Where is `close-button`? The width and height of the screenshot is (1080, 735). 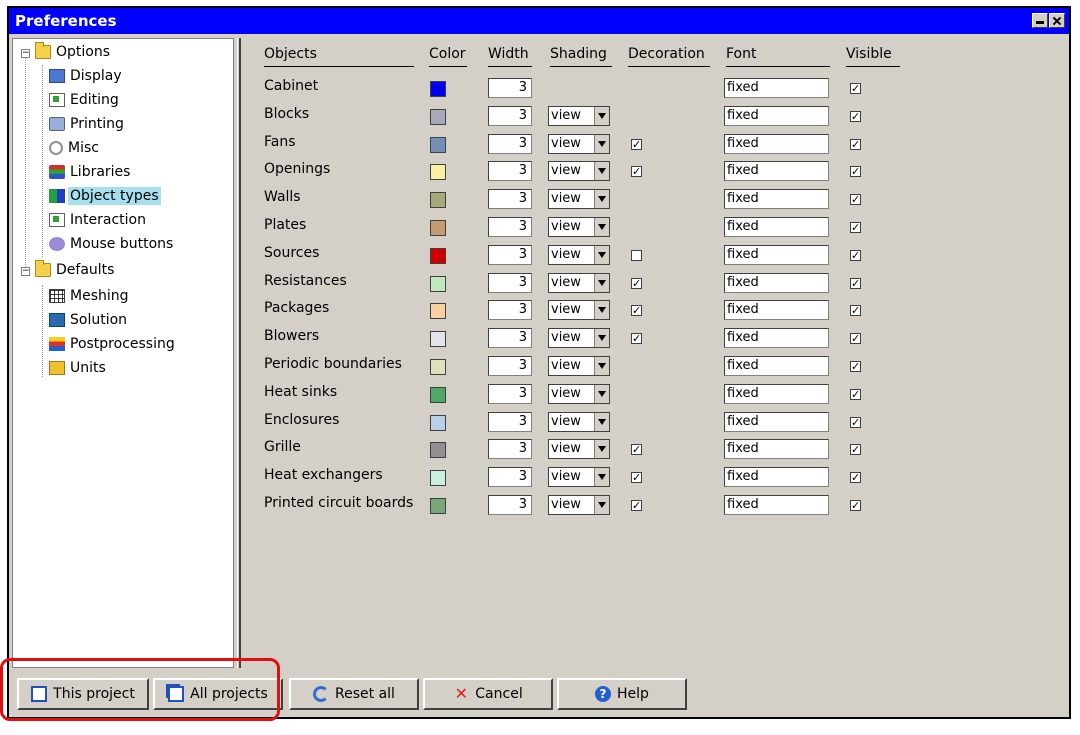 close-button is located at coordinates (1057, 20).